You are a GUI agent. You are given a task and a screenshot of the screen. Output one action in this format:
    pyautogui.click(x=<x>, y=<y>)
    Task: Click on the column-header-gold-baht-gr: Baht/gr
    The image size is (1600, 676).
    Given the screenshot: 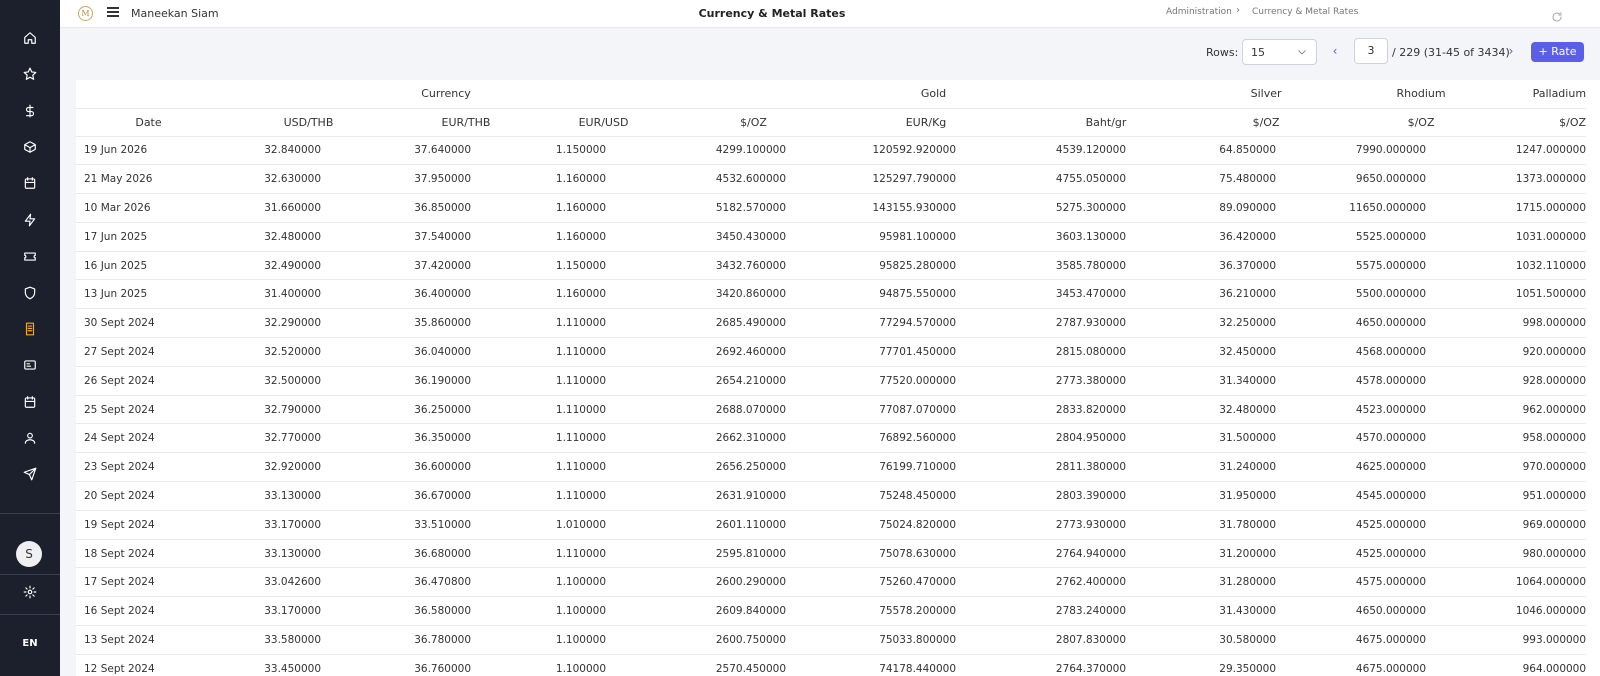 What is the action you would take?
    pyautogui.click(x=1106, y=122)
    